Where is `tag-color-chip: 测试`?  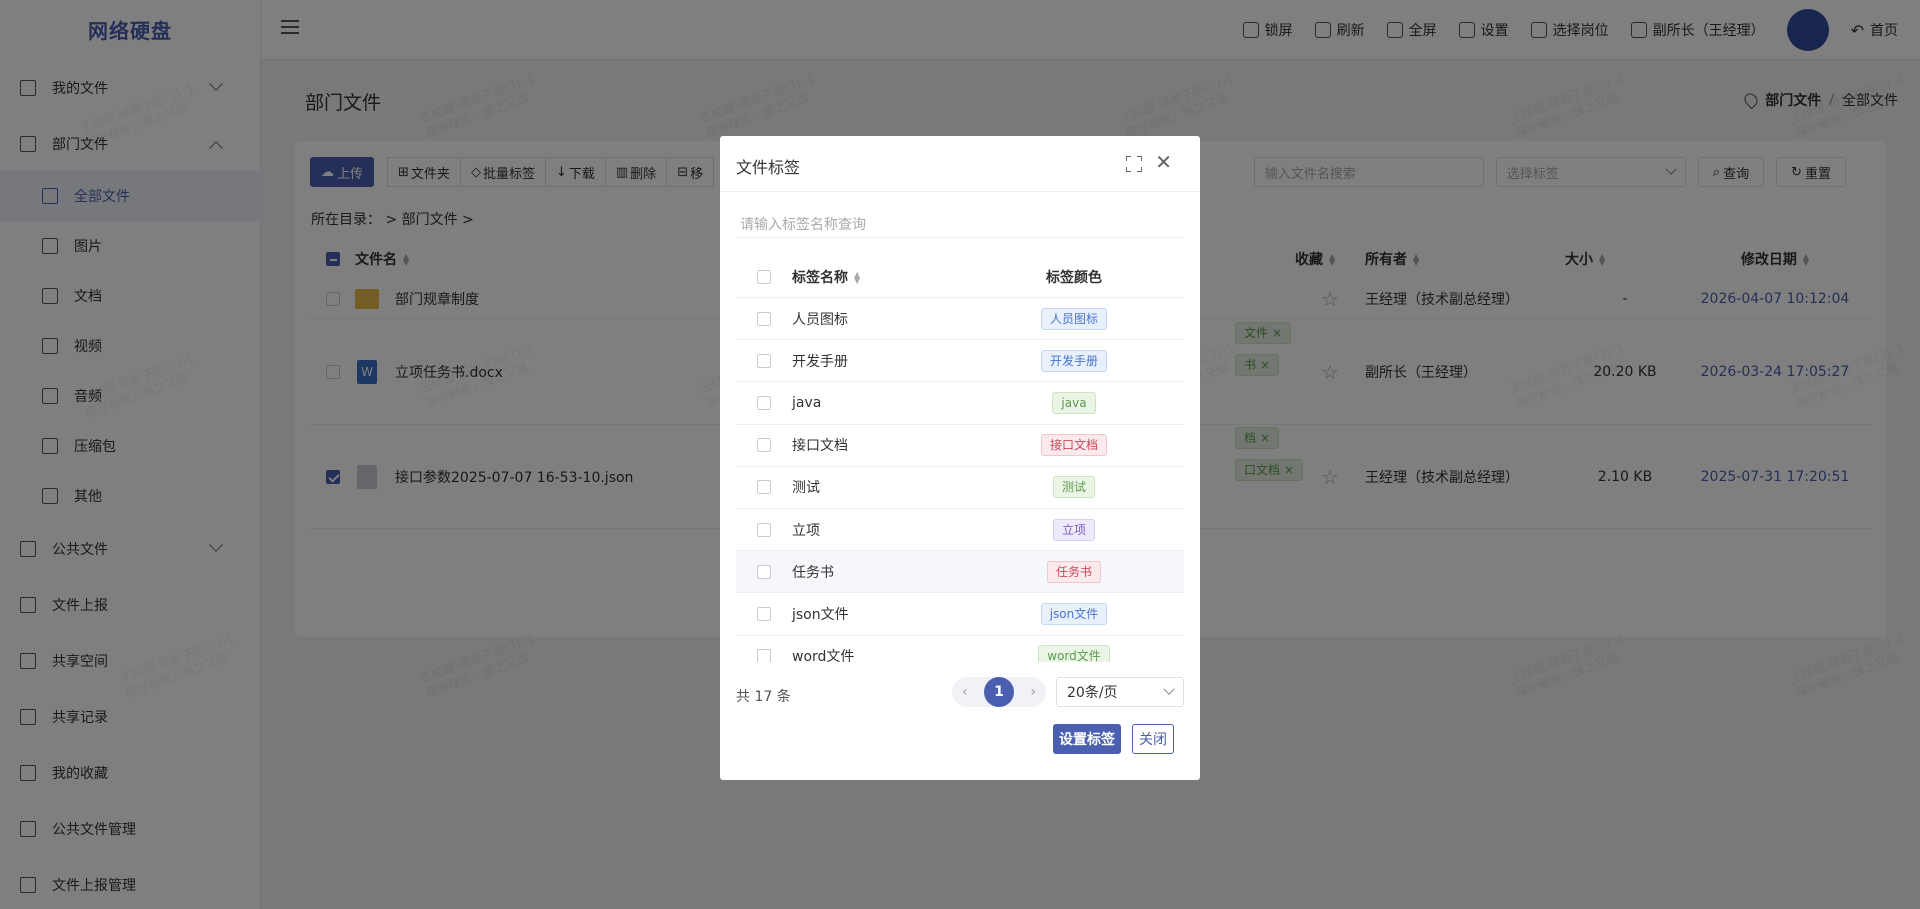
tag-color-chip: 测试 is located at coordinates (1073, 487).